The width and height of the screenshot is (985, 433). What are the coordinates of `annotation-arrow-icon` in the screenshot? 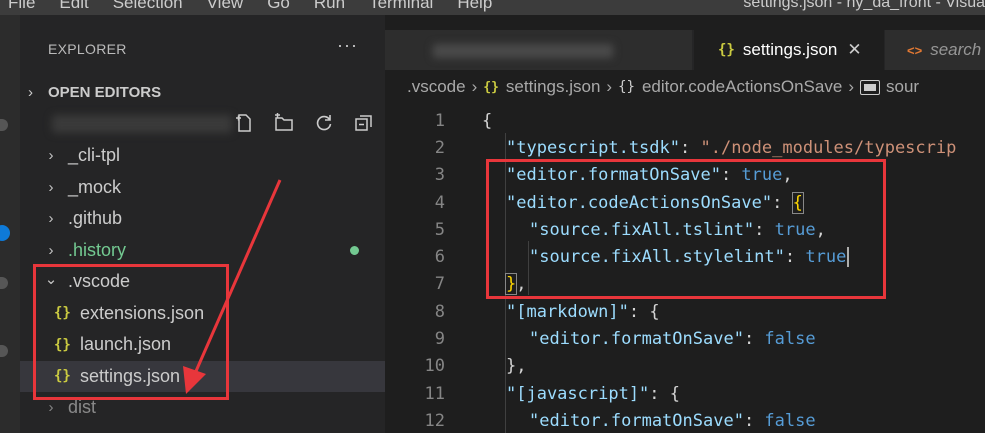 It's located at (232, 286).